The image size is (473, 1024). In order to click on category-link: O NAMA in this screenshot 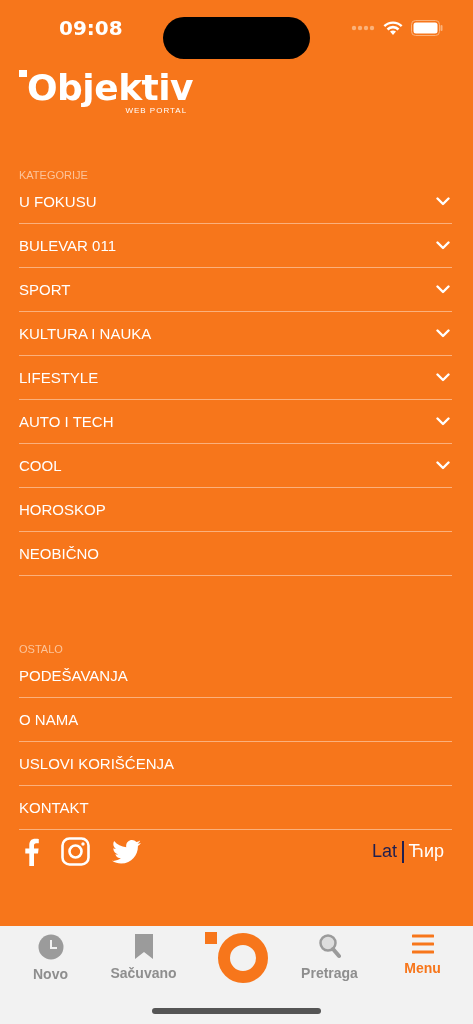, I will do `click(235, 720)`.